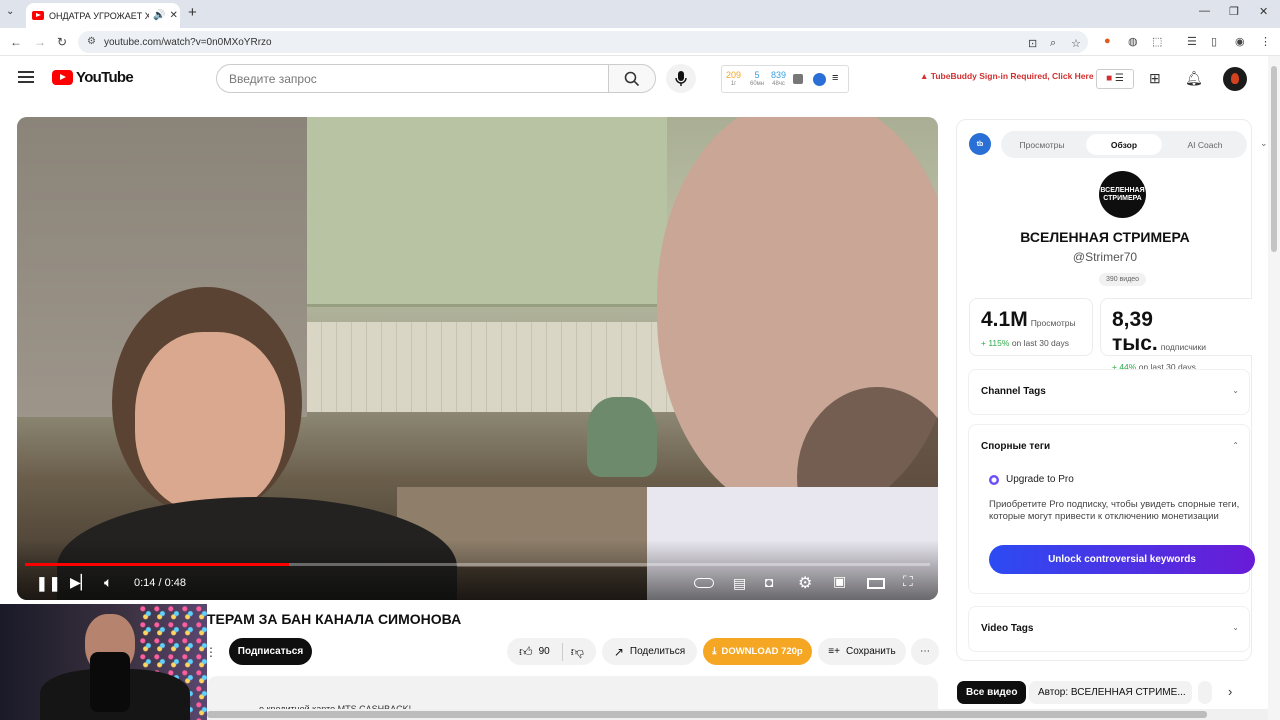 The width and height of the screenshot is (1280, 720). Describe the element at coordinates (192, 12) in the screenshot. I see `new-tab-icon: +` at that location.